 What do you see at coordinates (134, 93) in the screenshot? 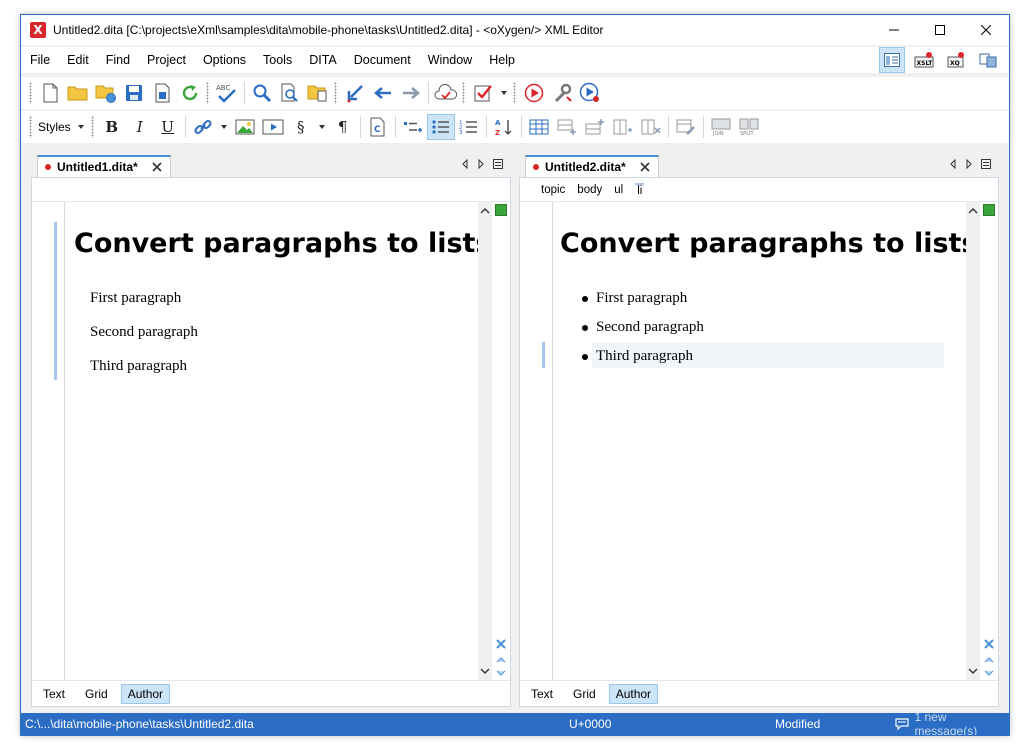
I see `save-button` at bounding box center [134, 93].